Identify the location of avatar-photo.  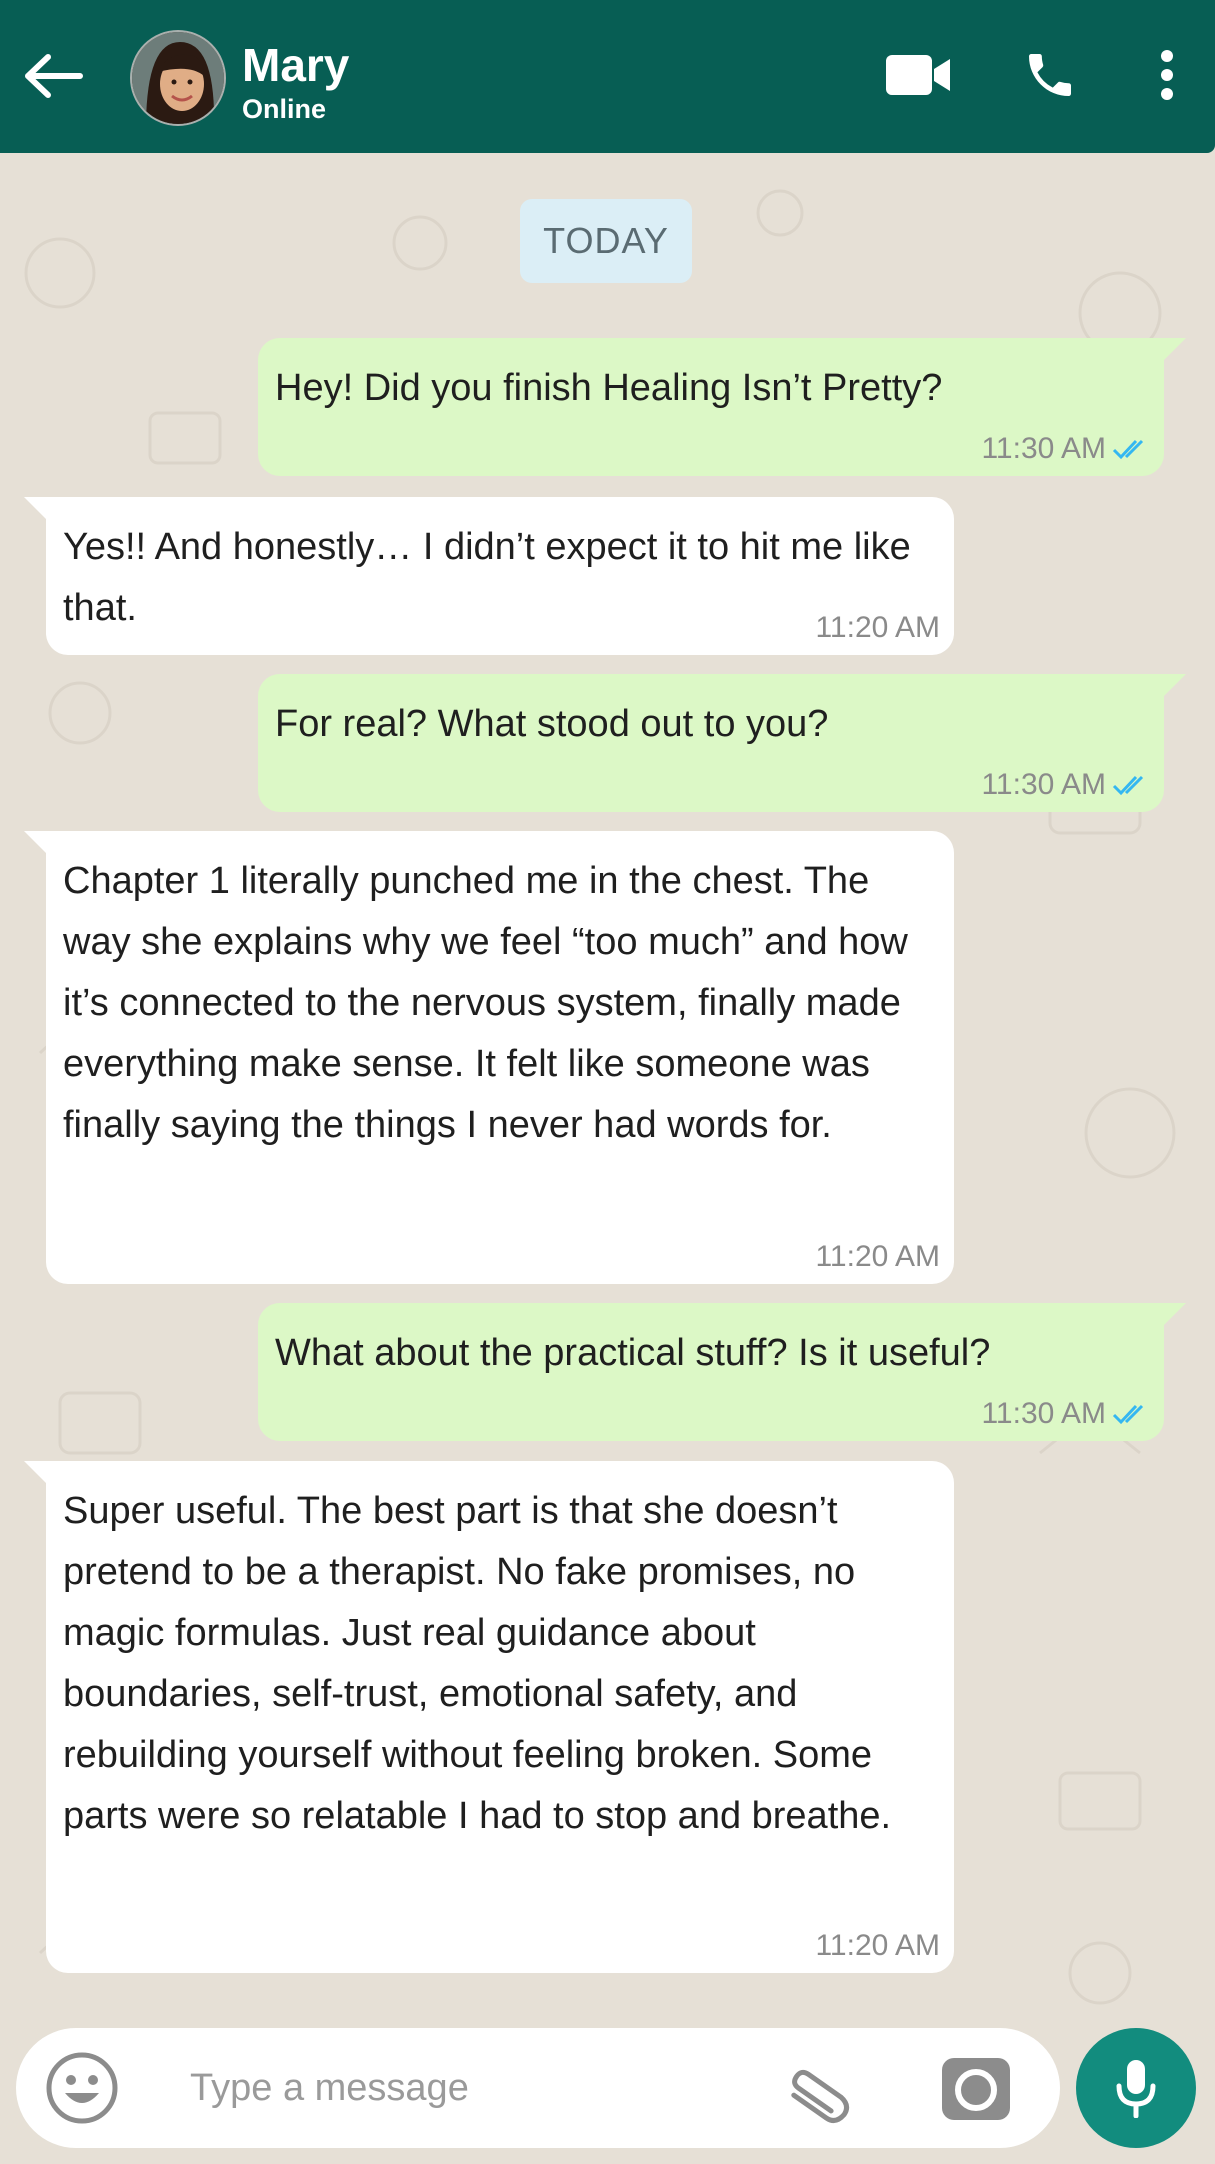
(178, 78).